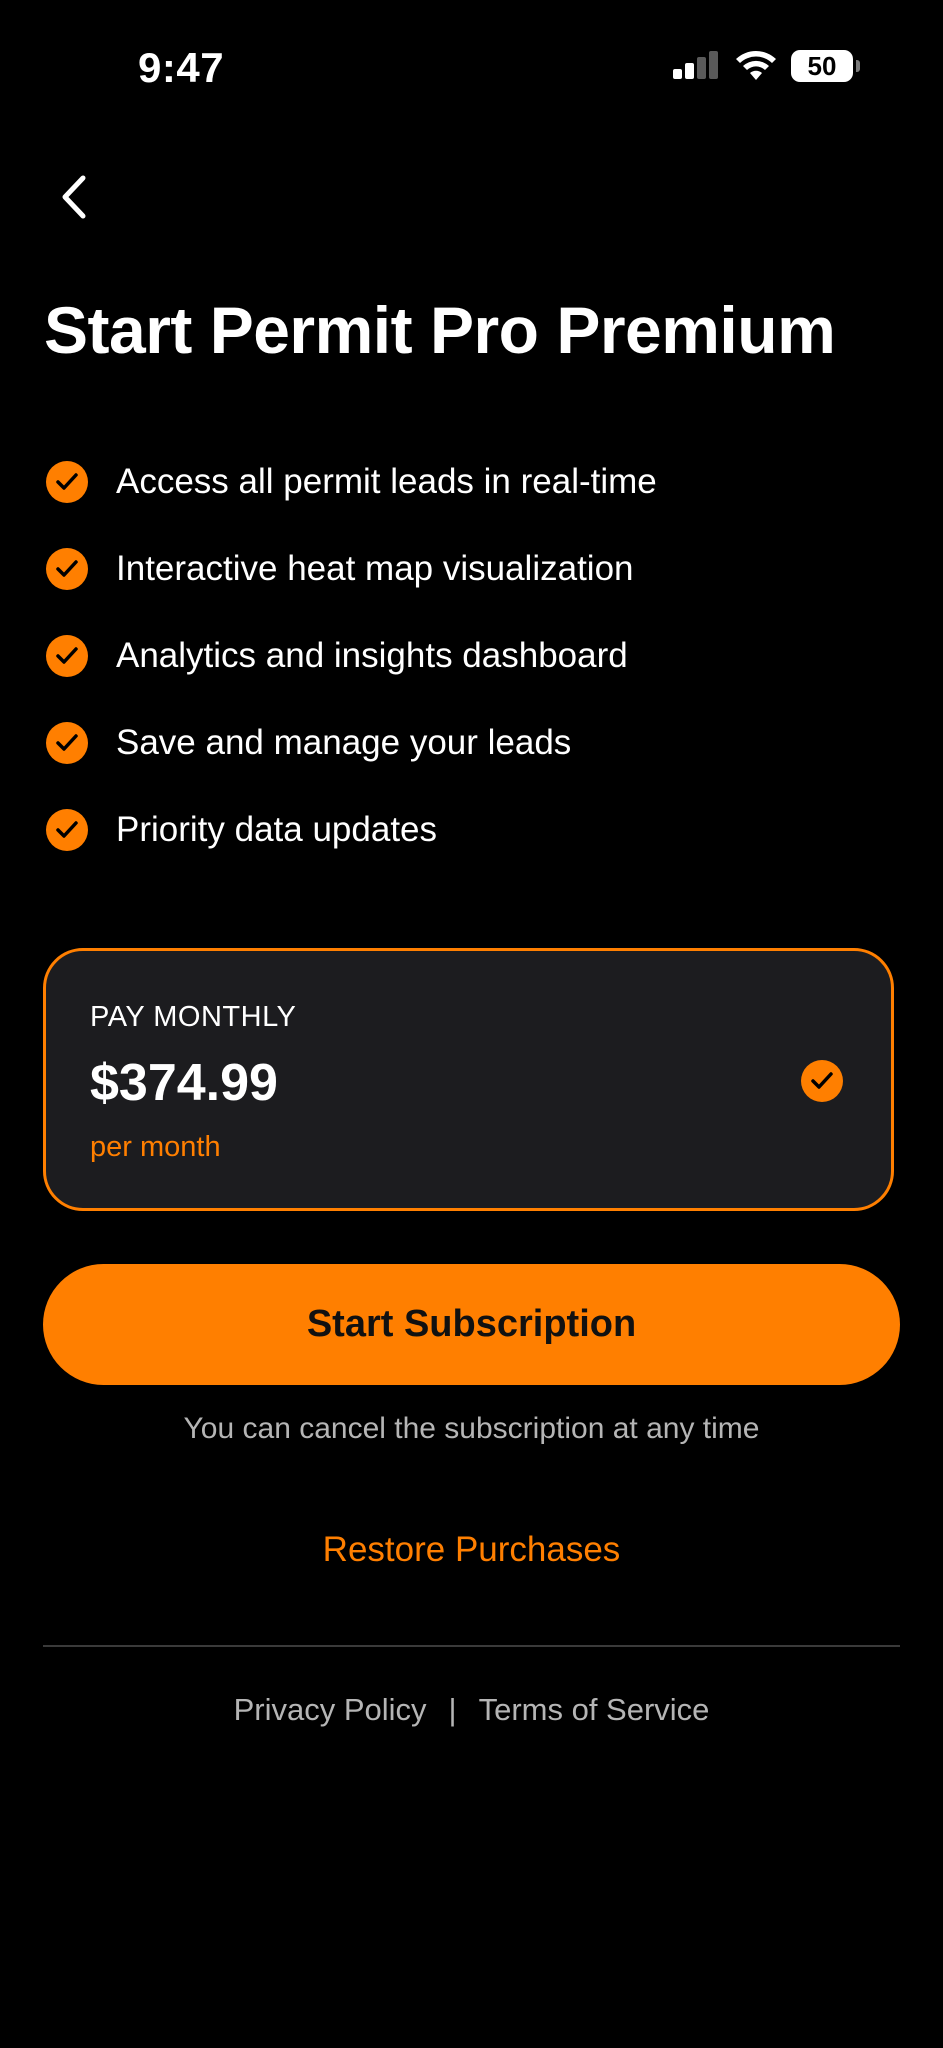 This screenshot has height=2048, width=943. Describe the element at coordinates (468, 1079) in the screenshot. I see `plan-card-monthly: PAY MONTHLY $374.99 per month` at that location.